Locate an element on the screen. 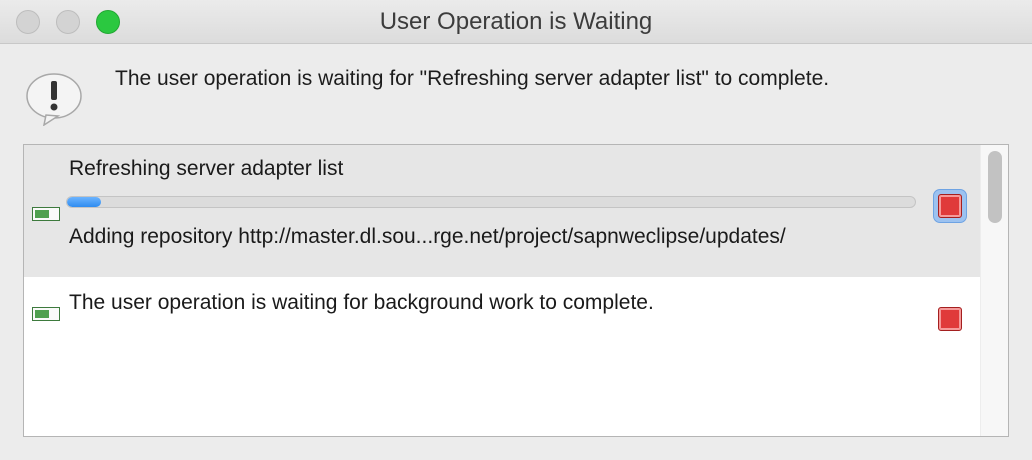 Image resolution: width=1032 pixels, height=460 pixels. title-bar: User Operation is Waiting is located at coordinates (516, 22).